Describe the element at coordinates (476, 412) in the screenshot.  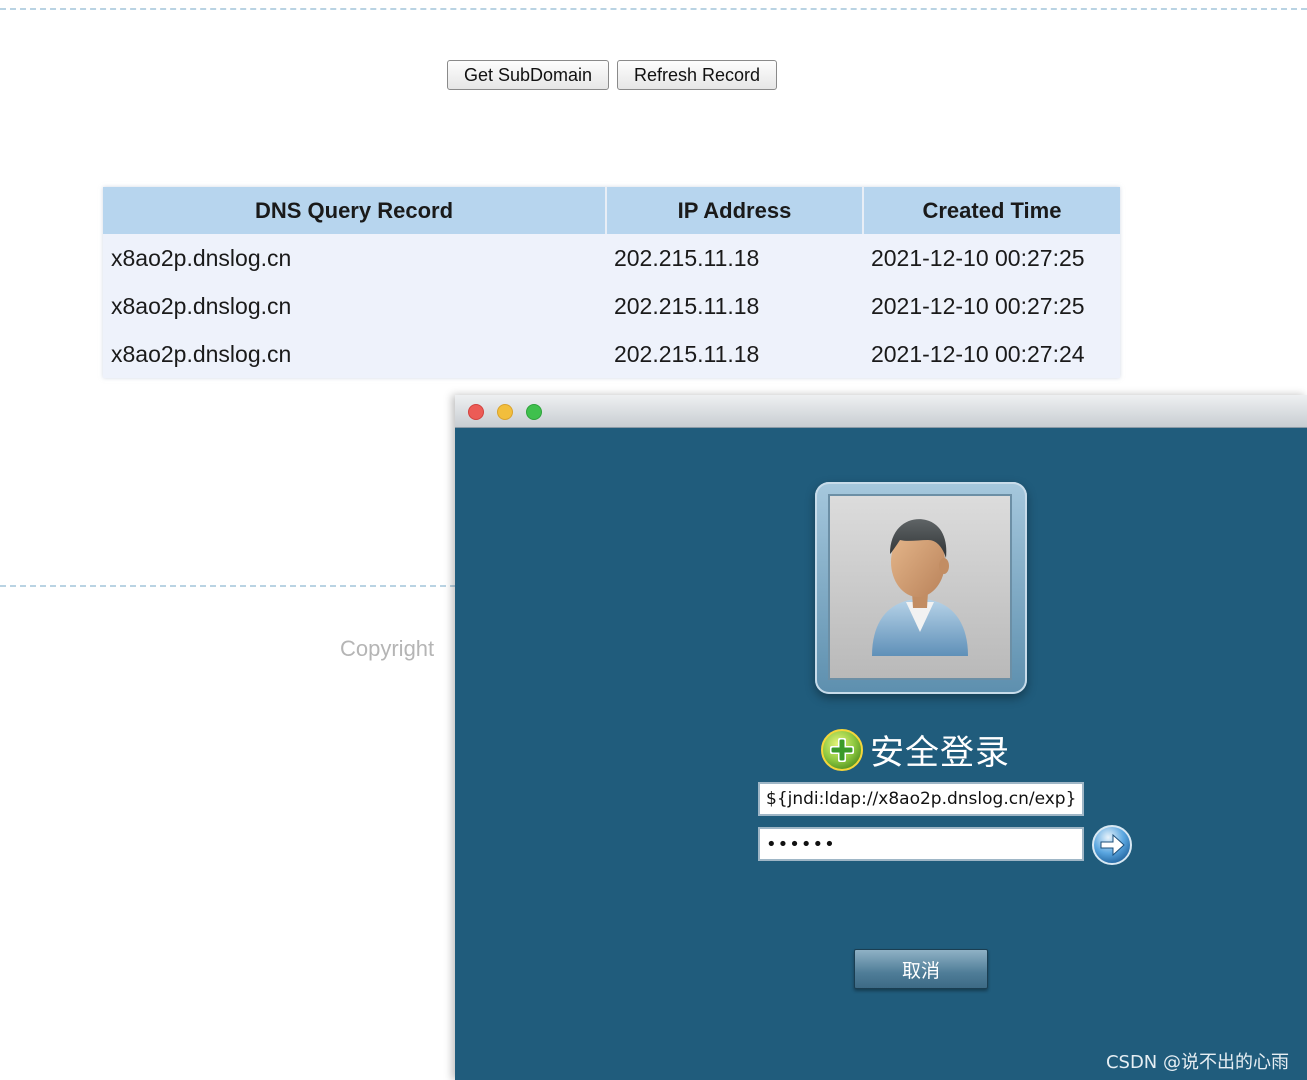
I see `close-window-icon` at that location.